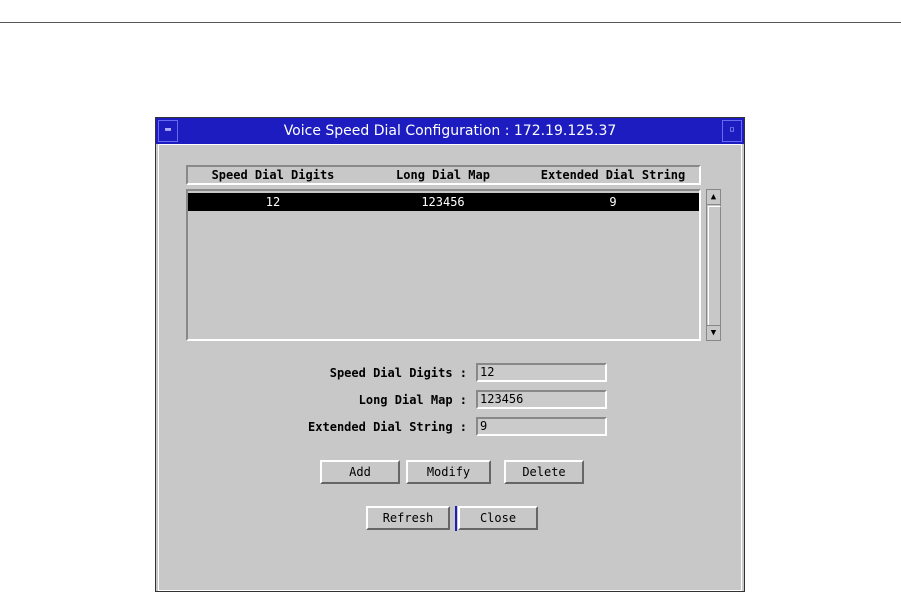 The width and height of the screenshot is (901, 593). I want to click on cell-extended-dial-string: 9, so click(613, 202).